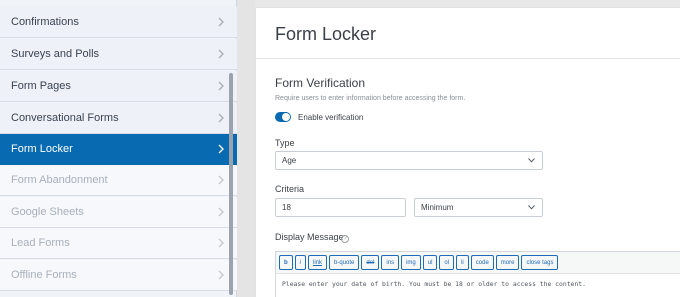 The width and height of the screenshot is (680, 297). What do you see at coordinates (40, 243) in the screenshot?
I see `sidebar-item-label: Lead Forms` at bounding box center [40, 243].